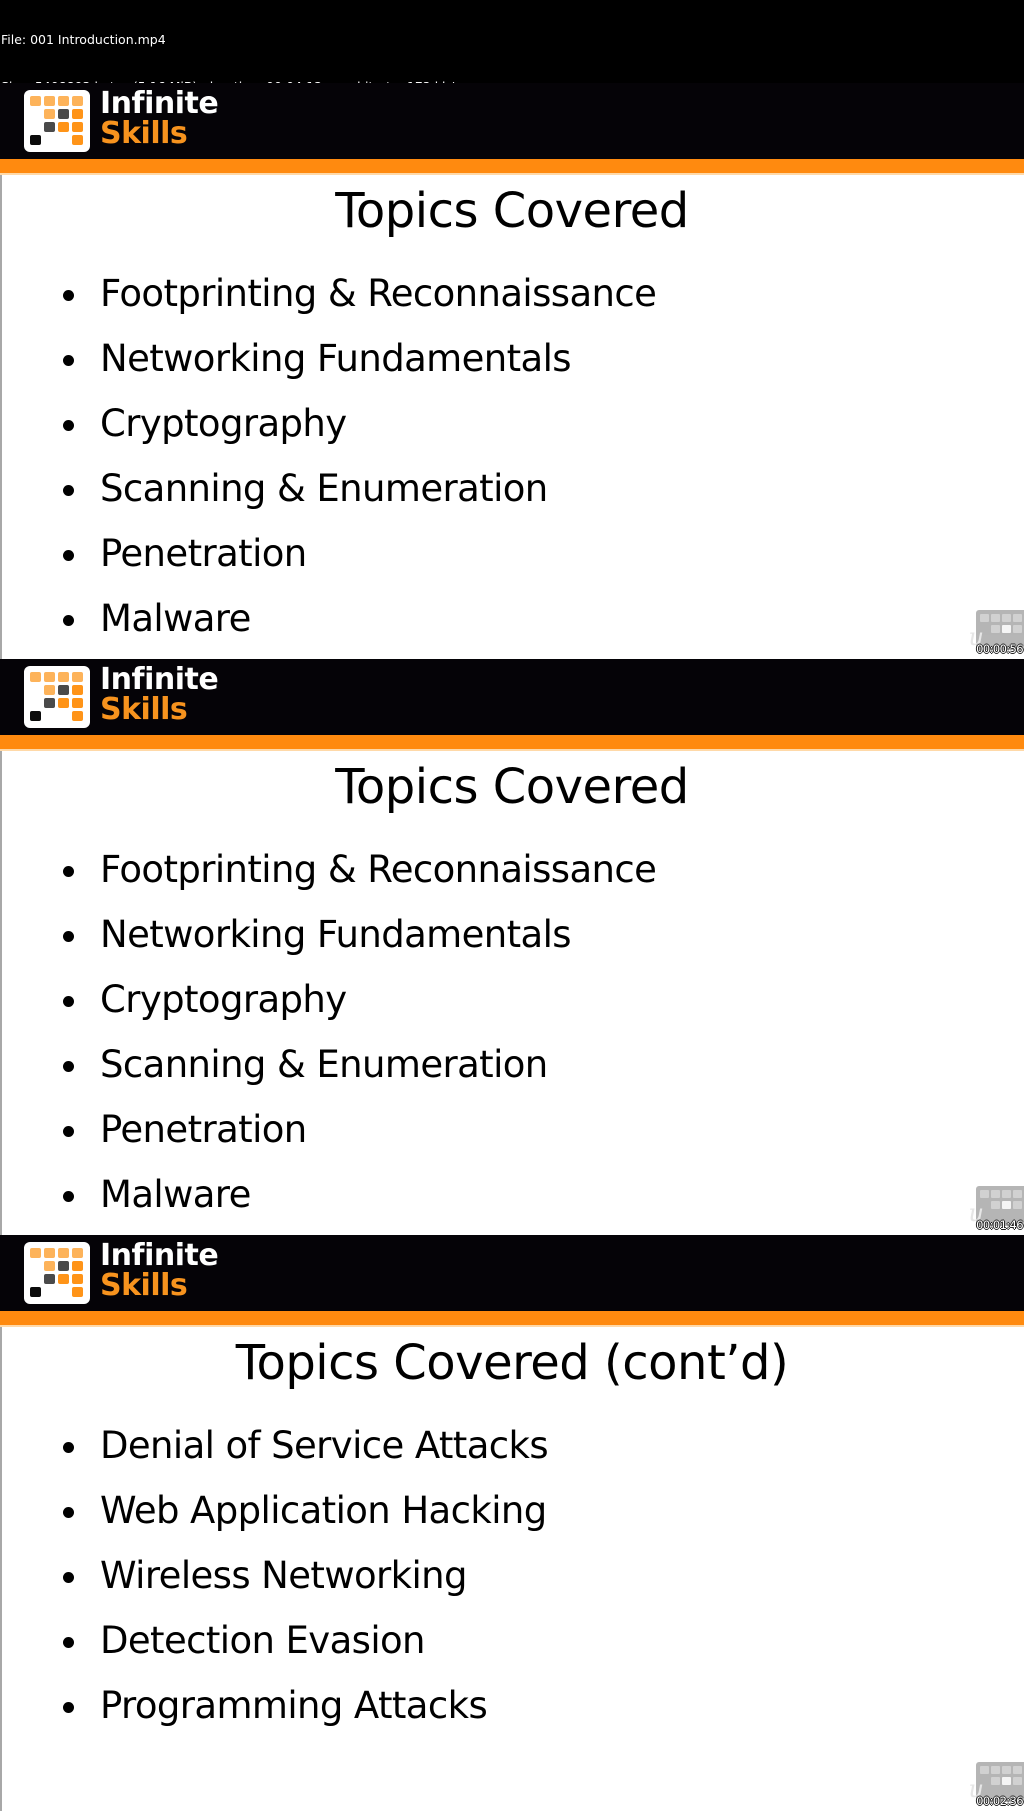  What do you see at coordinates (263, 1640) in the screenshot?
I see `topic-label: Detection Evasion` at bounding box center [263, 1640].